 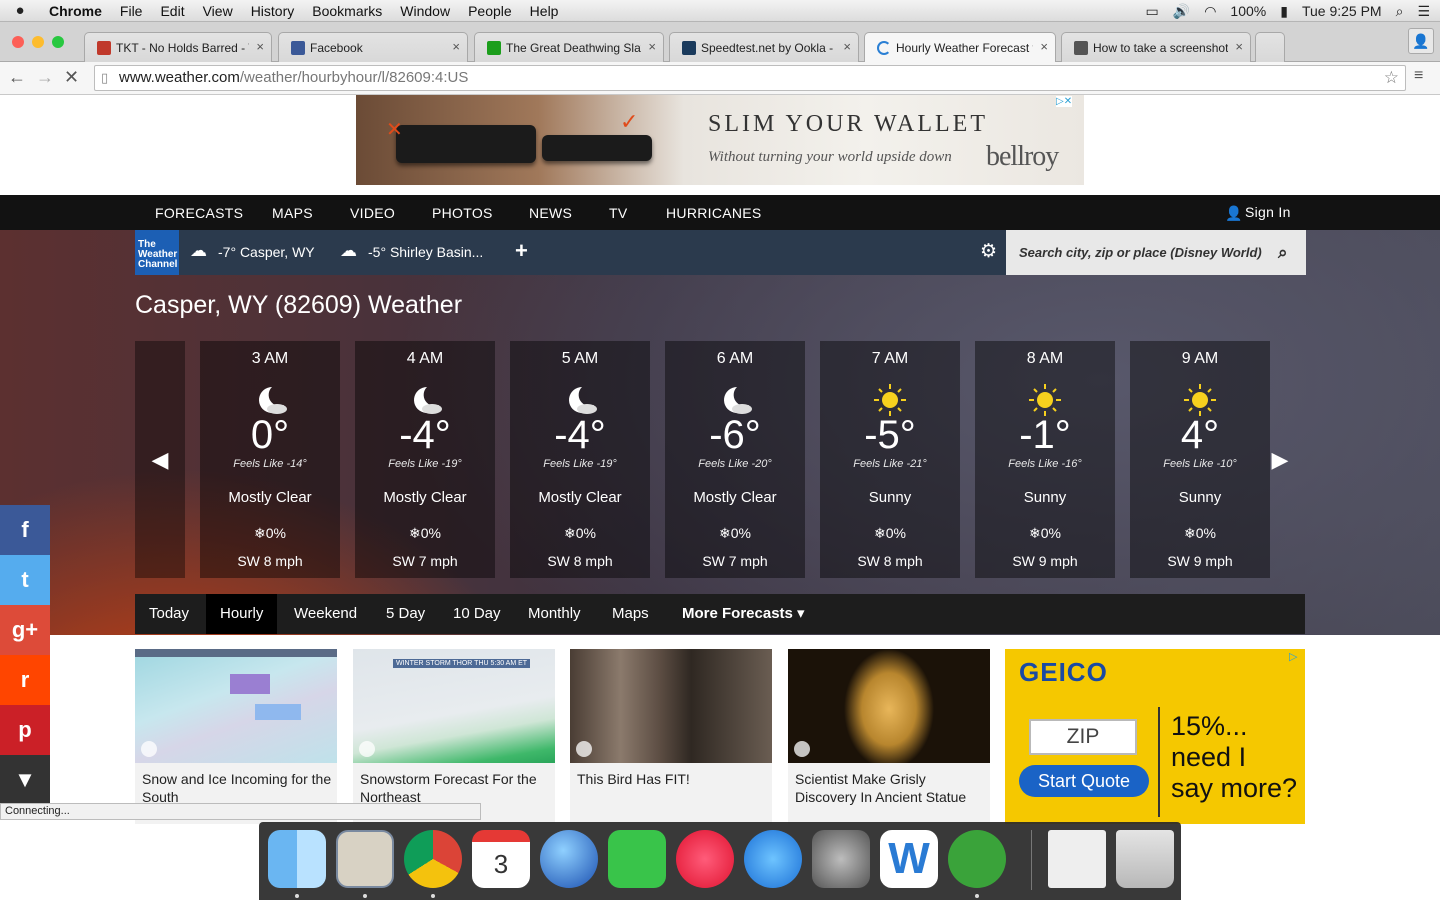 I want to click on twc-logo: The Weather Channel, so click(x=157, y=252).